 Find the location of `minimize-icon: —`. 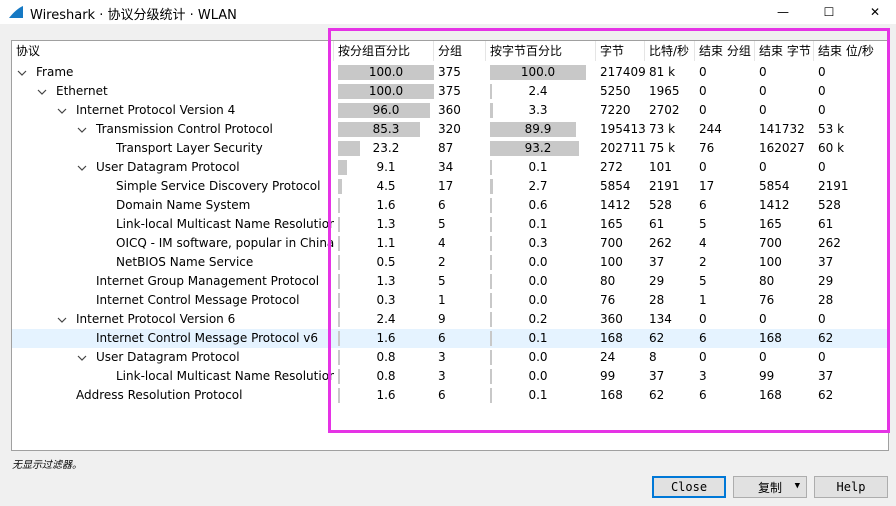

minimize-icon: — is located at coordinates (783, 12).